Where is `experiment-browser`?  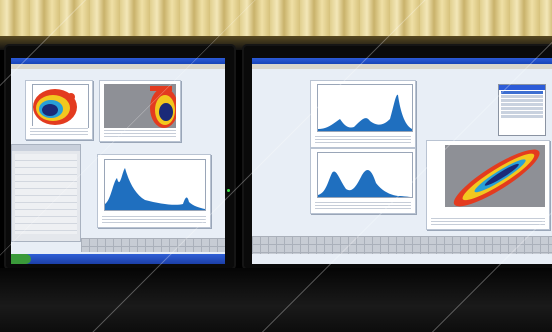
experiment-browser is located at coordinates (522, 110).